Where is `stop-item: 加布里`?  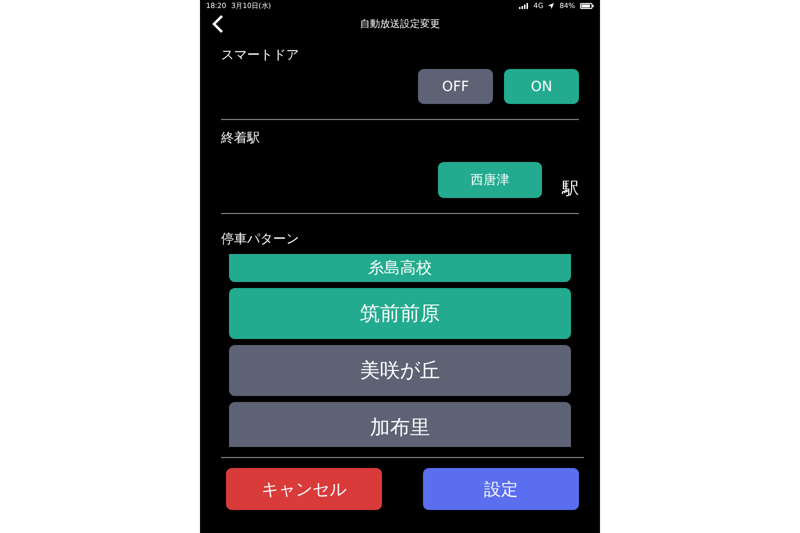 stop-item: 加布里 is located at coordinates (400, 424).